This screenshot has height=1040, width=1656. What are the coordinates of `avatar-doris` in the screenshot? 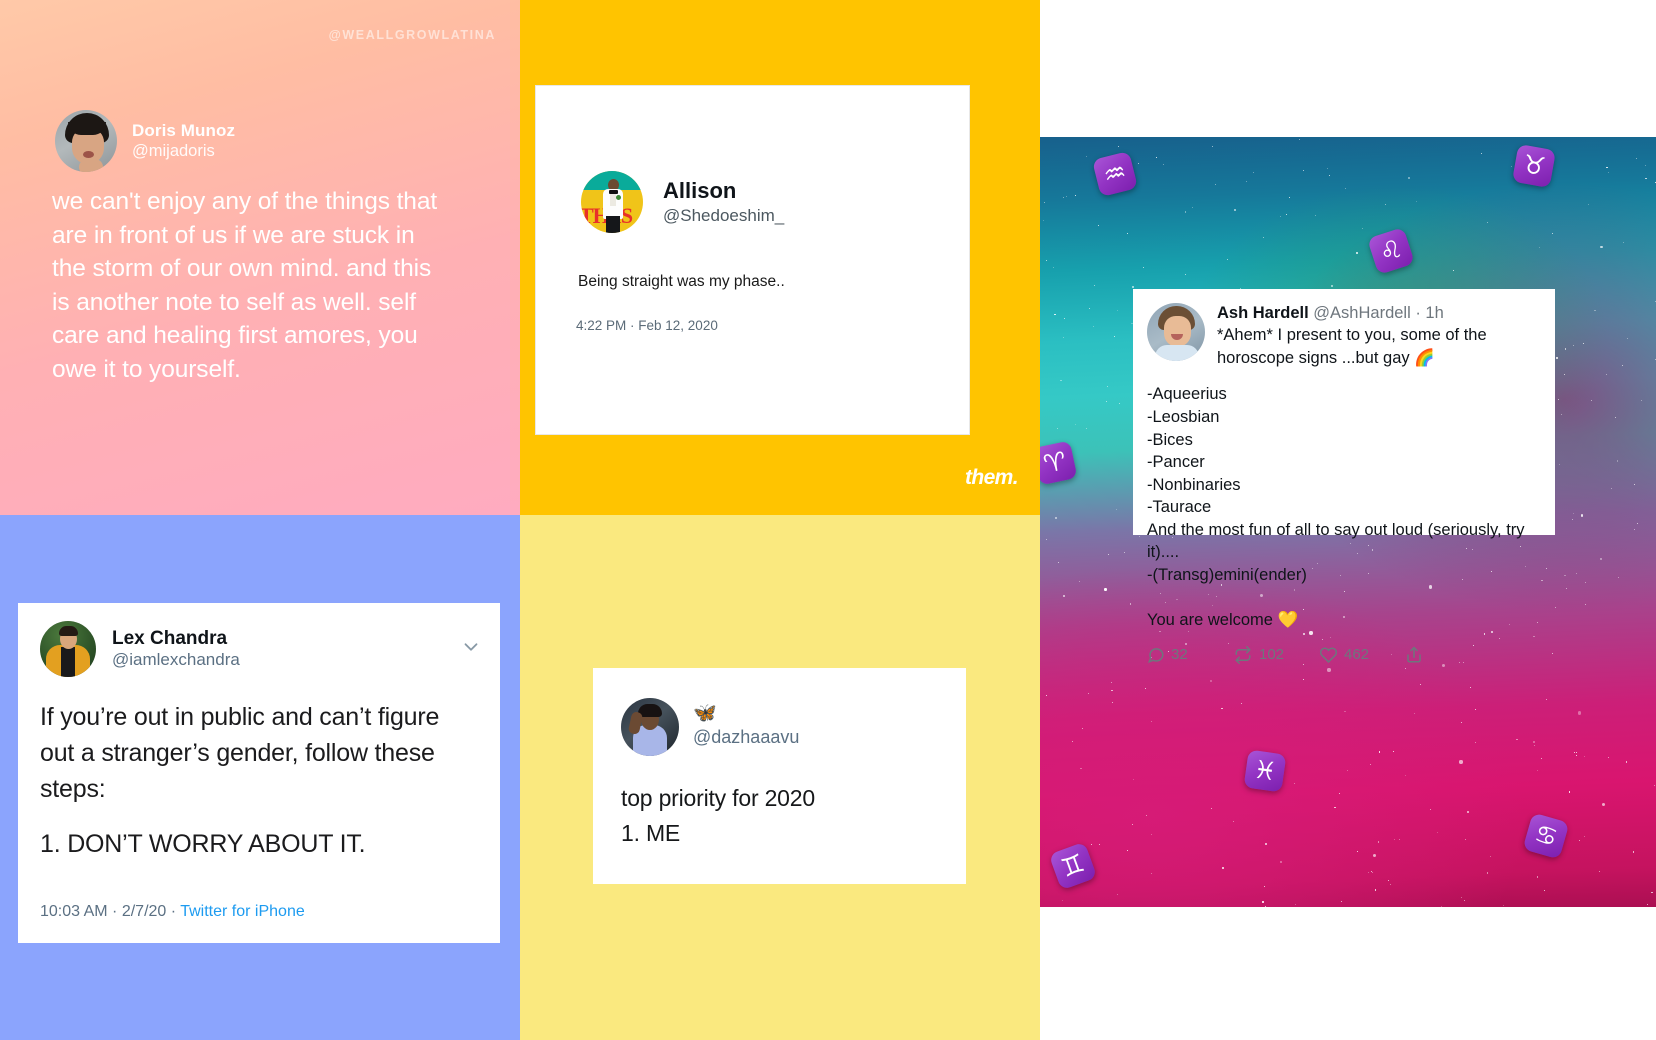 It's located at (86, 141).